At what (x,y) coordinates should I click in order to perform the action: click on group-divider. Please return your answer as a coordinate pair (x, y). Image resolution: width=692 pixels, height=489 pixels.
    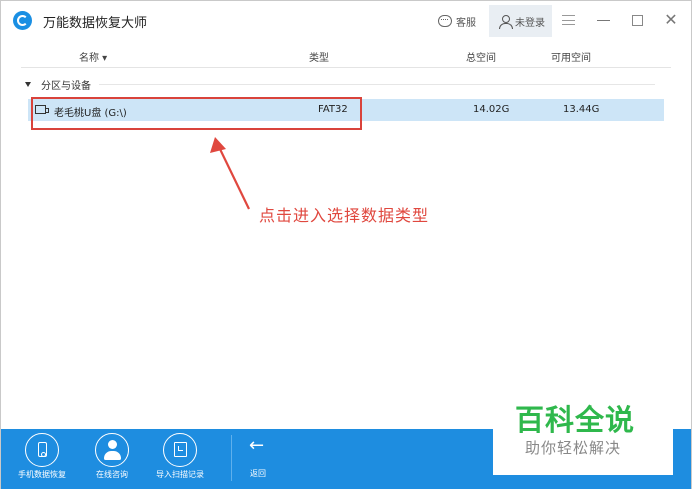
    Looking at the image, I should click on (377, 84).